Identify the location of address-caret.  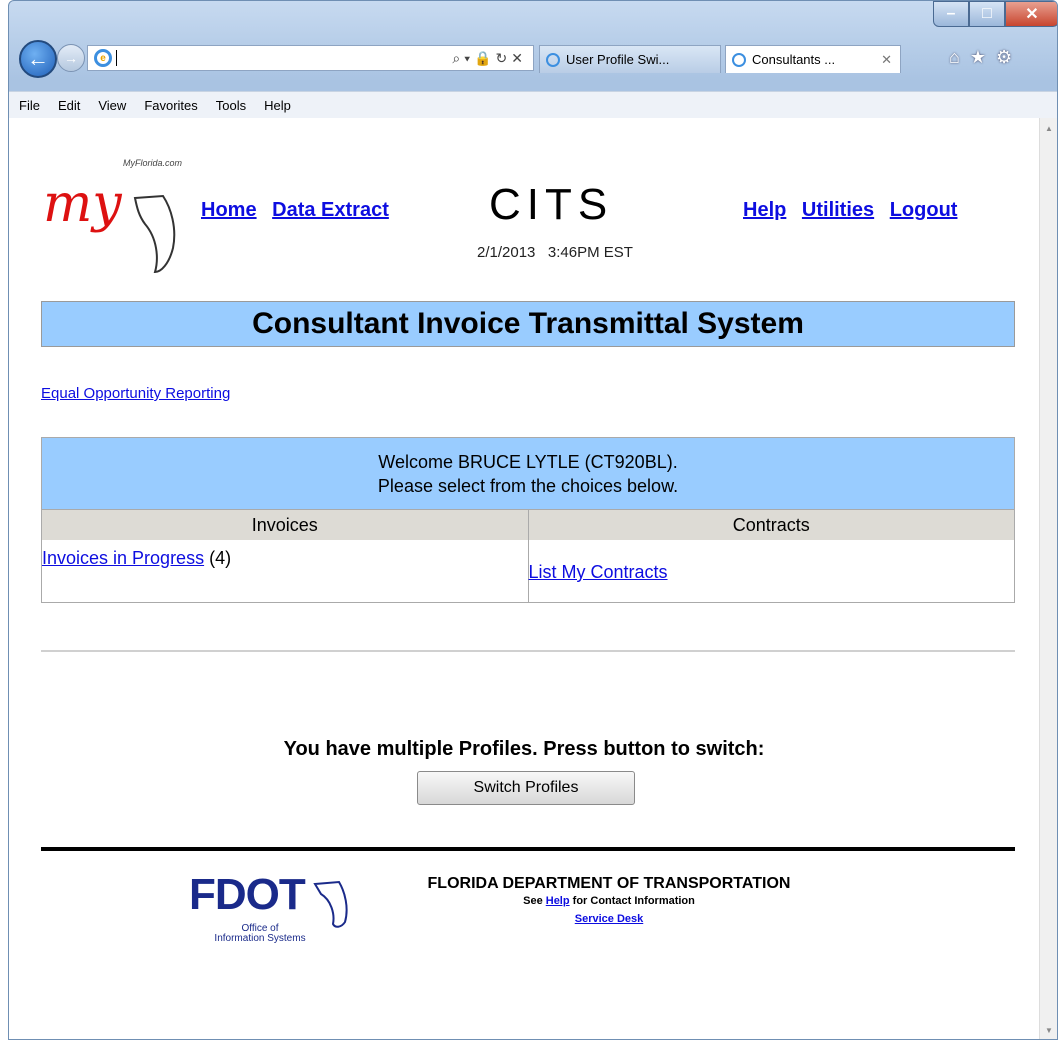
(116, 58).